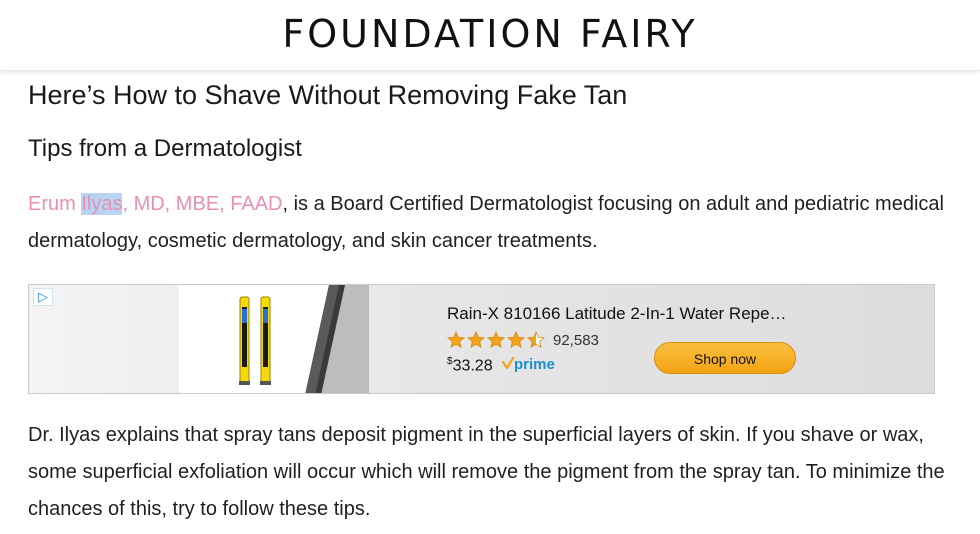 This screenshot has height=534, width=980. I want to click on product-price: $33.28, so click(470, 365).